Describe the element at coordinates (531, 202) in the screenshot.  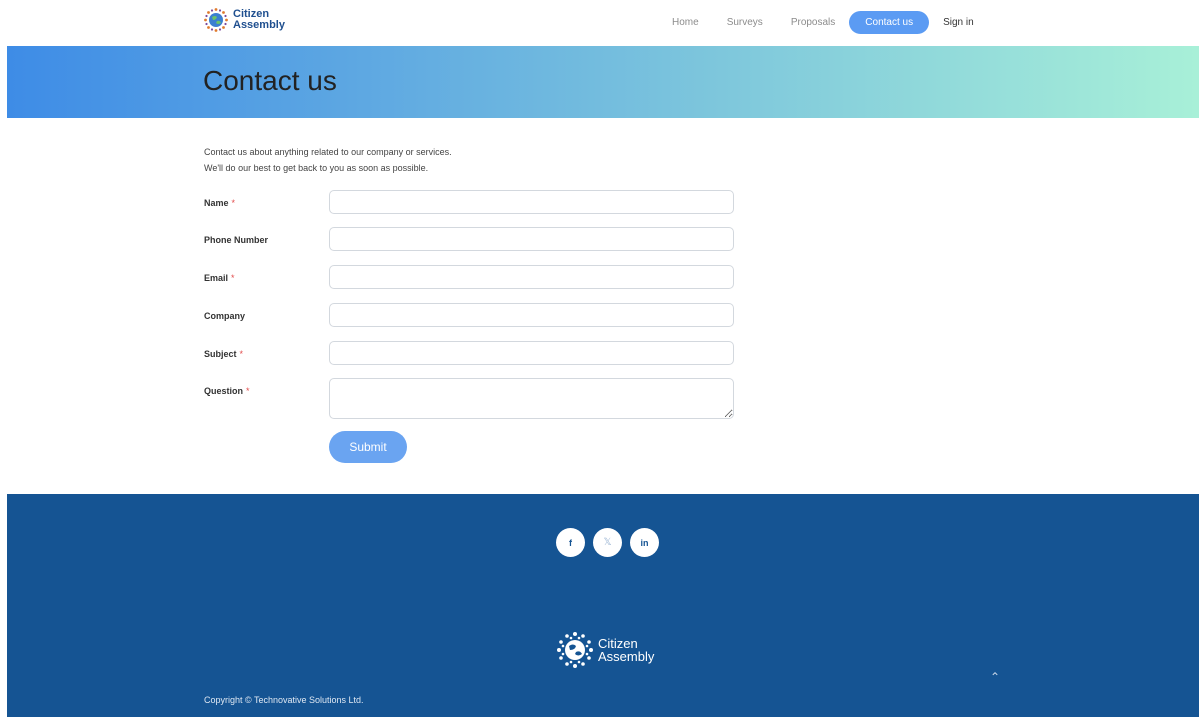
I see `name-input` at that location.